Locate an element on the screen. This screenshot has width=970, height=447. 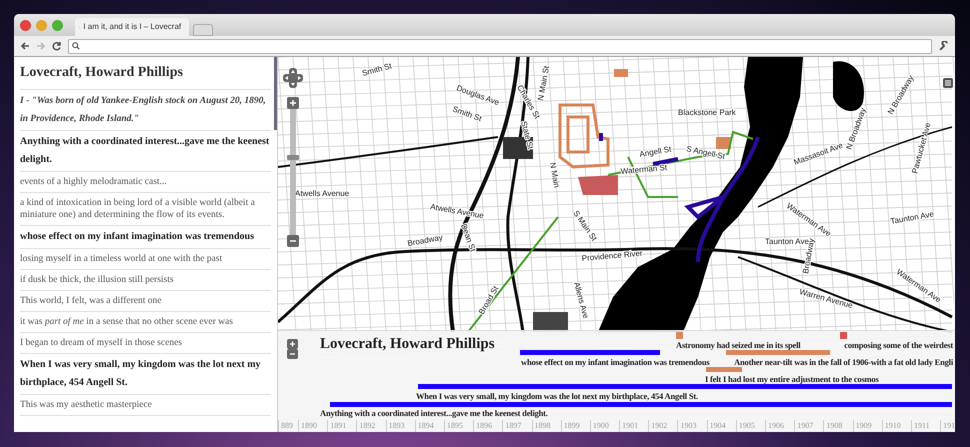
sidebar-item: if dusk be thick, the illusion still persists is located at coordinates (145, 280).